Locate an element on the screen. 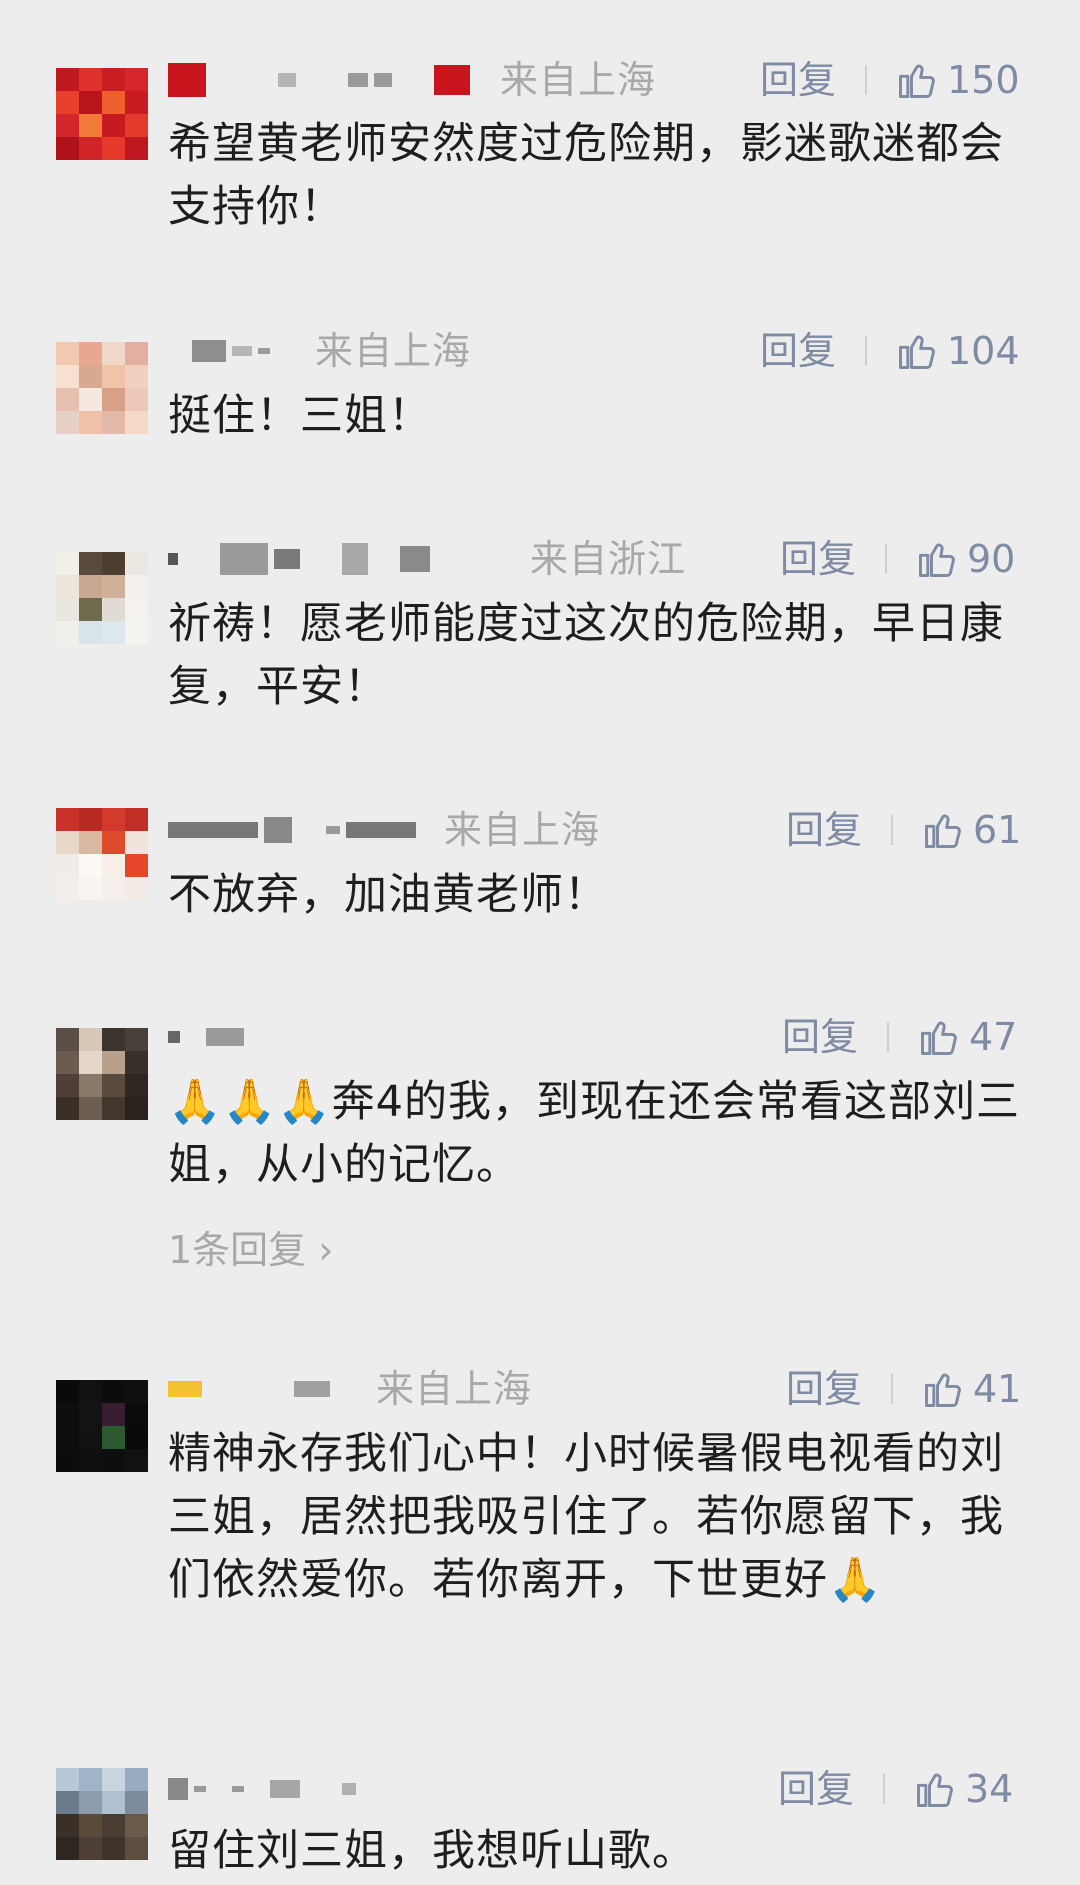  like-button: 34 is located at coordinates (963, 1789).